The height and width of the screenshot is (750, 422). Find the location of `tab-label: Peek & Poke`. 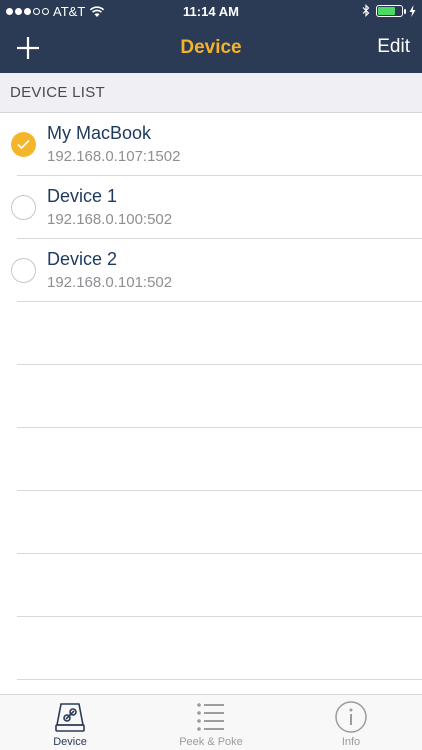

tab-label: Peek & Poke is located at coordinates (211, 742).